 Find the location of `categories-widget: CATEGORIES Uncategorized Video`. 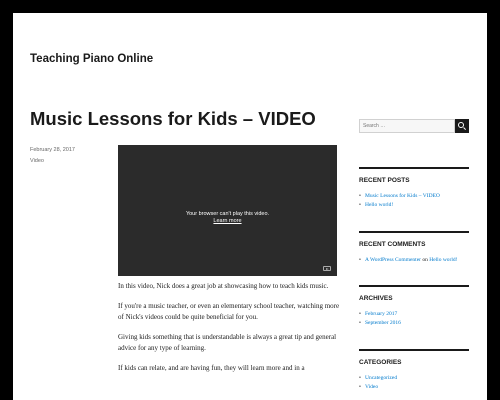

categories-widget: CATEGORIES Uncategorized Video is located at coordinates (414, 370).